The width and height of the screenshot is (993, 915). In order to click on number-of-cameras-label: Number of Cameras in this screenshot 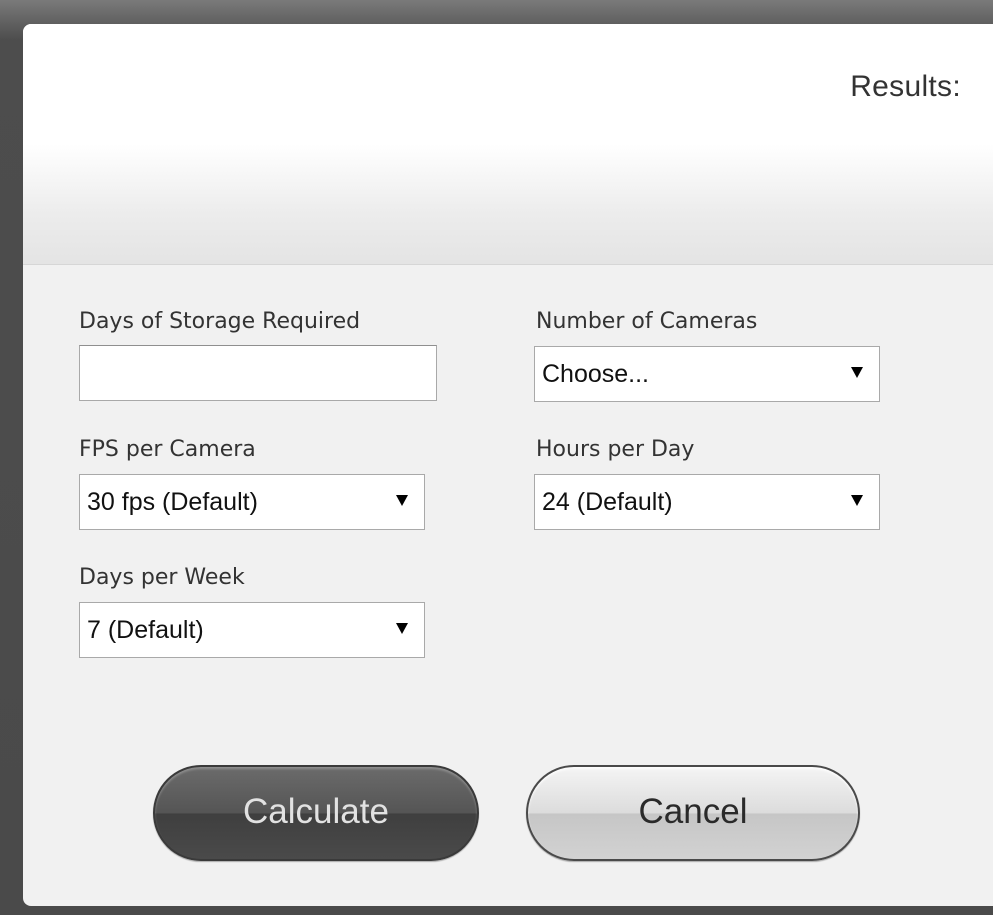, I will do `click(647, 321)`.